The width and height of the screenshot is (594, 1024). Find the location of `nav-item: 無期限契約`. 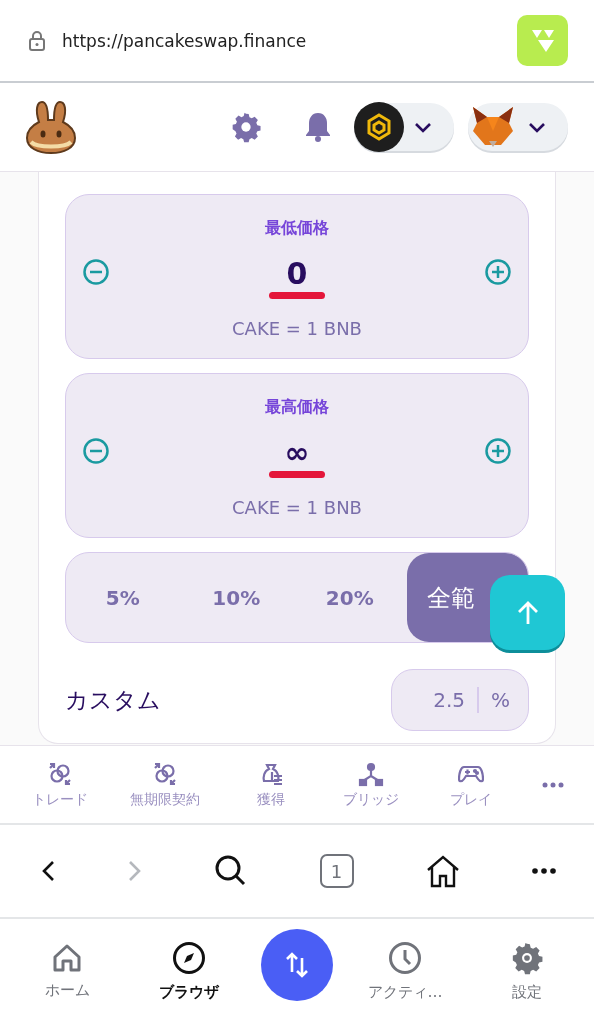

nav-item: 無期限契約 is located at coordinates (165, 799).